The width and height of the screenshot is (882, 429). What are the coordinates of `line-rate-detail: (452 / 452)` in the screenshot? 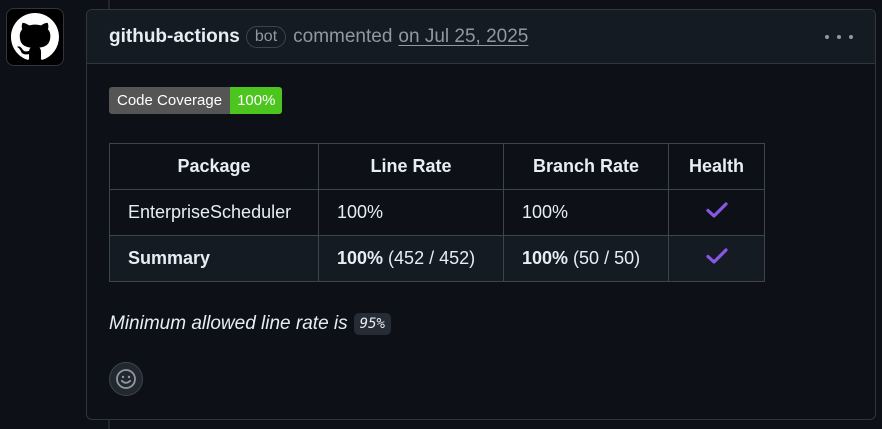 It's located at (429, 258).